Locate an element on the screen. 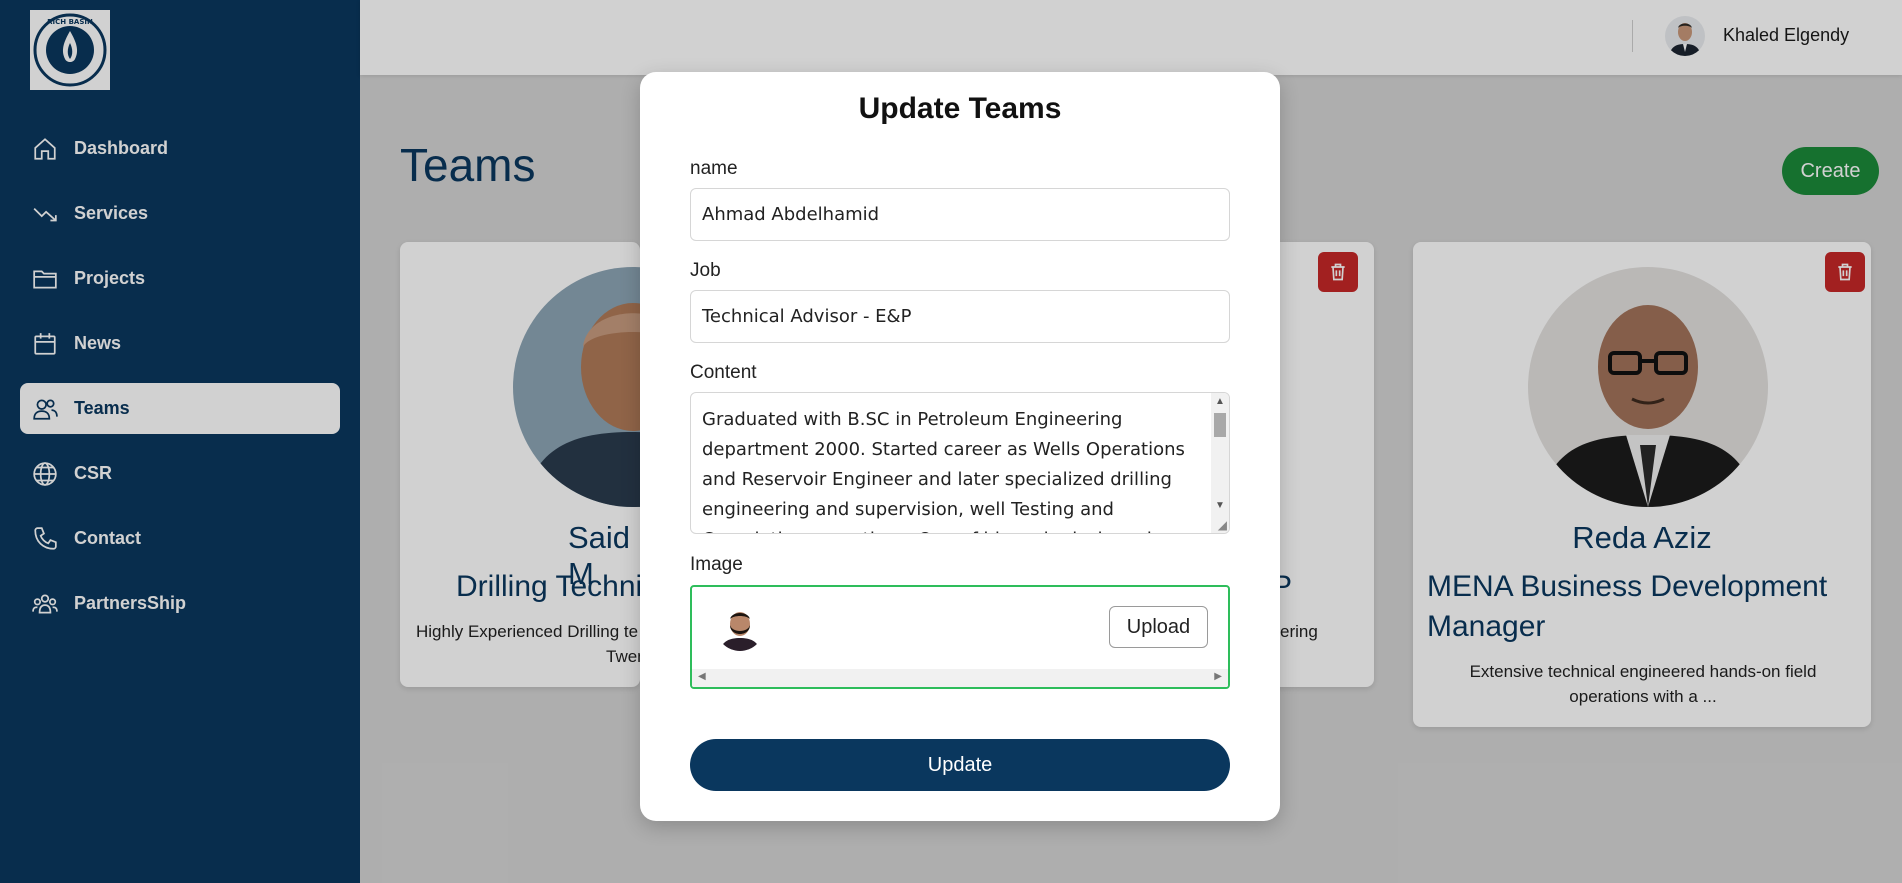  image-preview is located at coordinates (740, 627).